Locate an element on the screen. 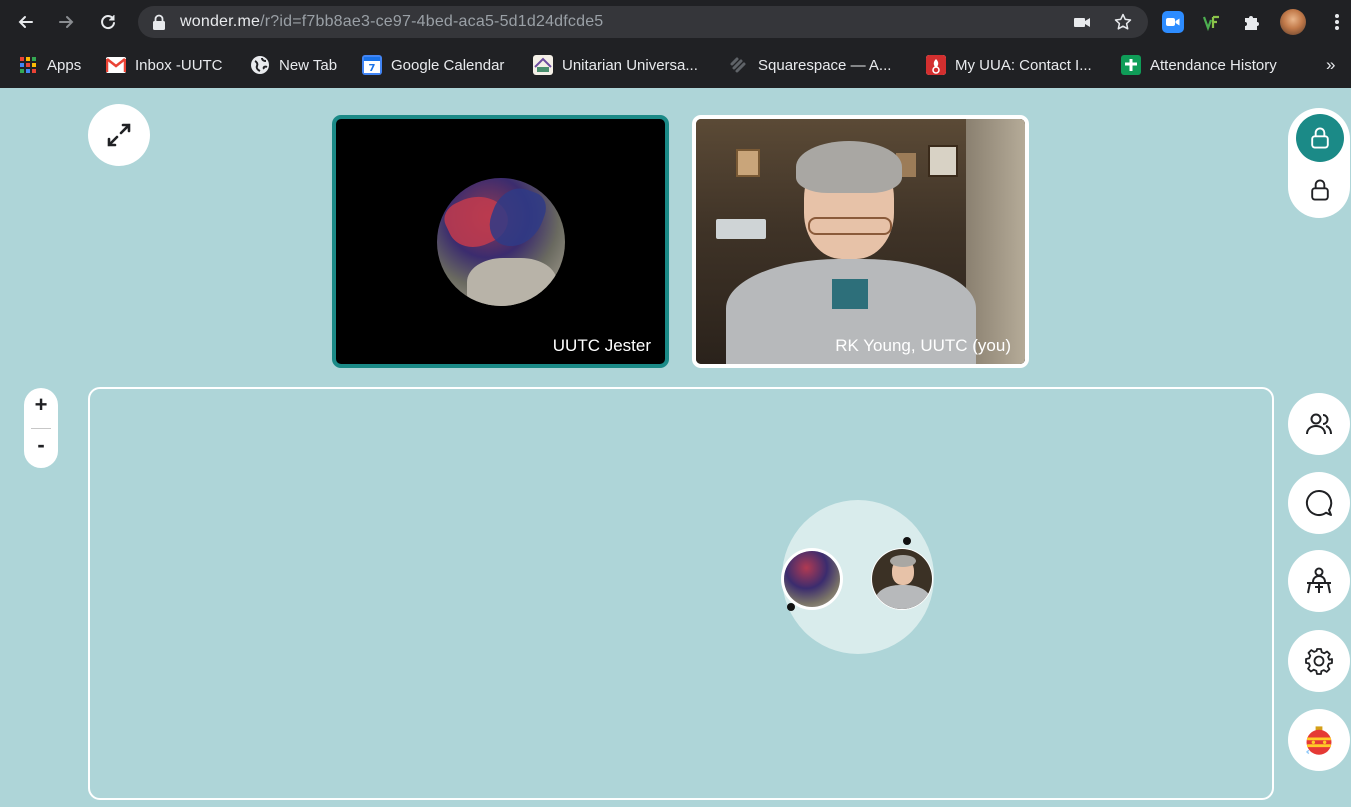  squarespace-icon is located at coordinates (739, 65).